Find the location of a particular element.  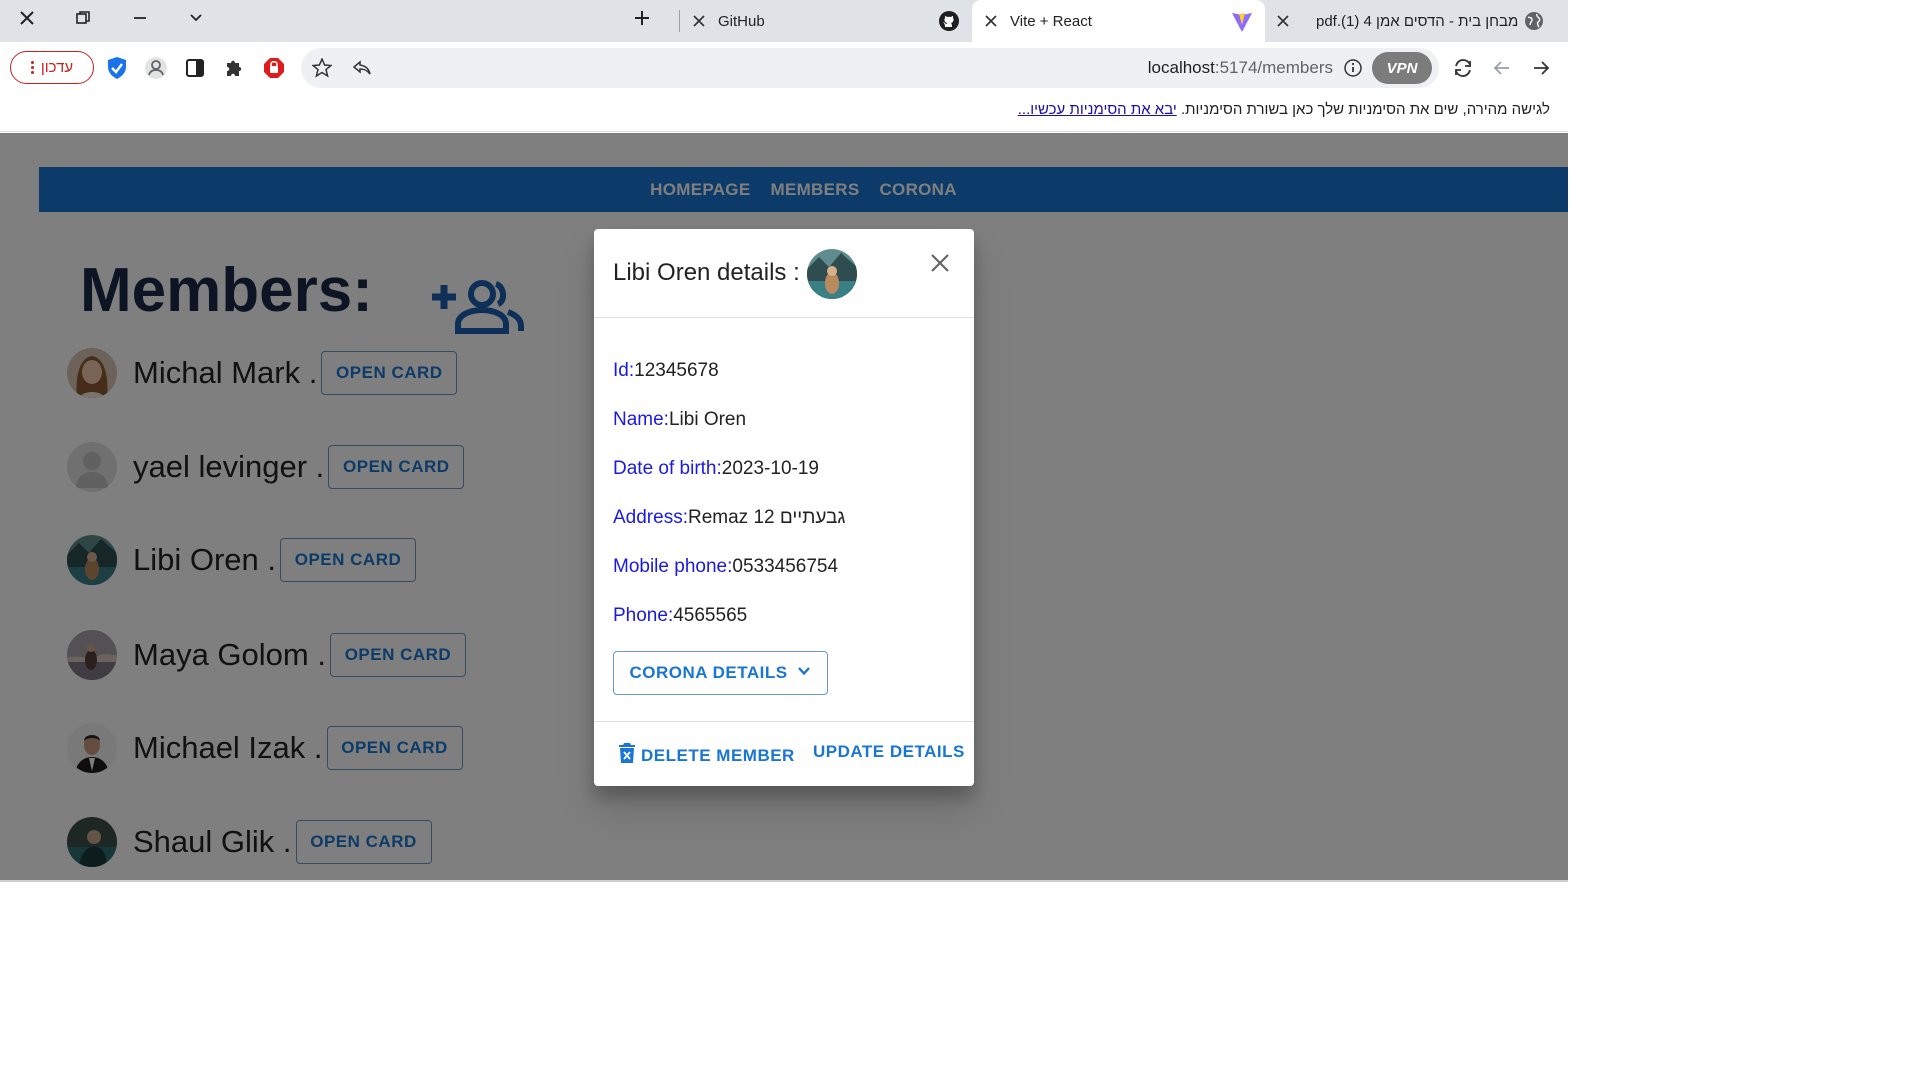

share-icon is located at coordinates (362, 68).